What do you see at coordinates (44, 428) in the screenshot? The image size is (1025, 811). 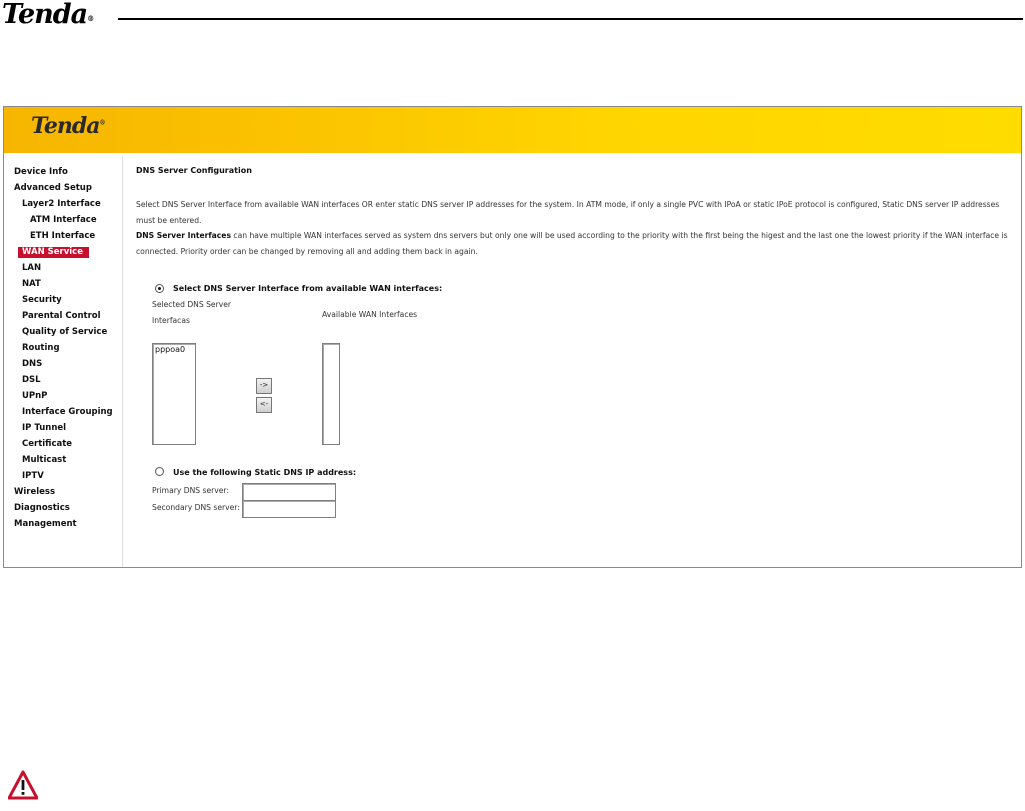 I see `sidebar-item-ip-tunnel: IP Tunnel` at bounding box center [44, 428].